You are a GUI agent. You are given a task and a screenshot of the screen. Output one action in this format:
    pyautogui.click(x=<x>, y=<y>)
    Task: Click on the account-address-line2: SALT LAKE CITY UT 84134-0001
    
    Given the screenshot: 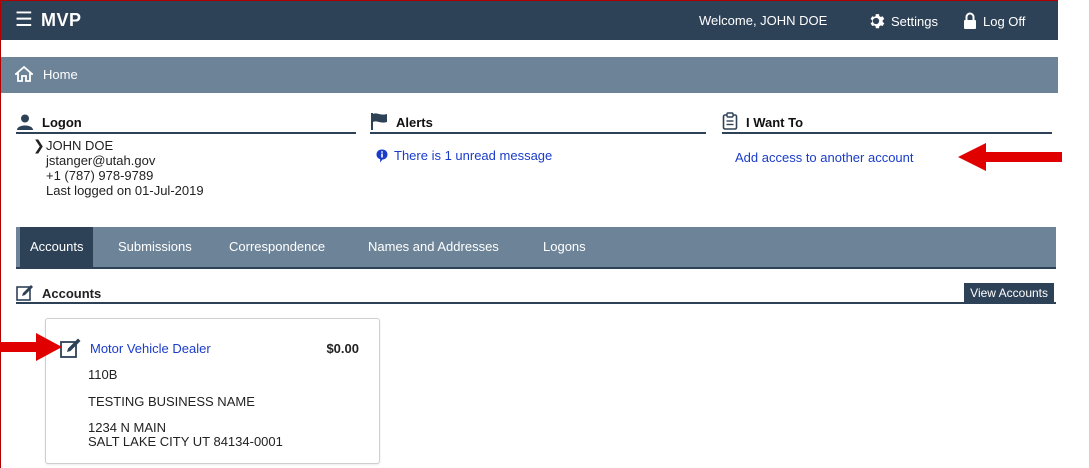 What is the action you would take?
    pyautogui.click(x=185, y=441)
    